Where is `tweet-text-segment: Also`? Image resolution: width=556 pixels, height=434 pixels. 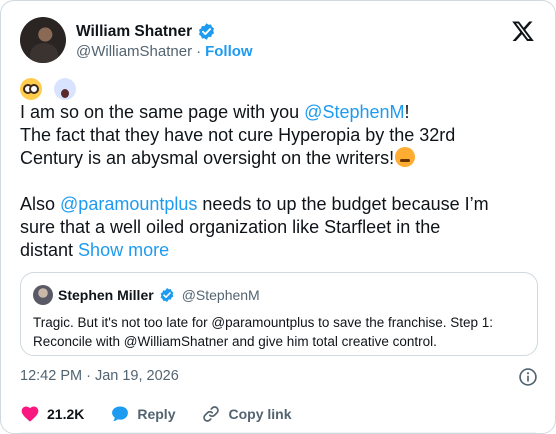
tweet-text-segment: Also is located at coordinates (40, 204).